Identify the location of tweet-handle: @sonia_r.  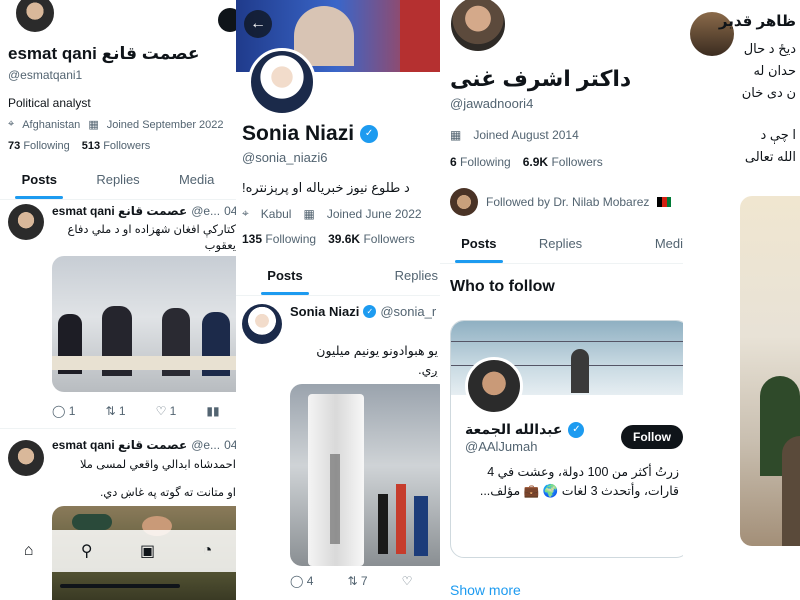
(408, 311).